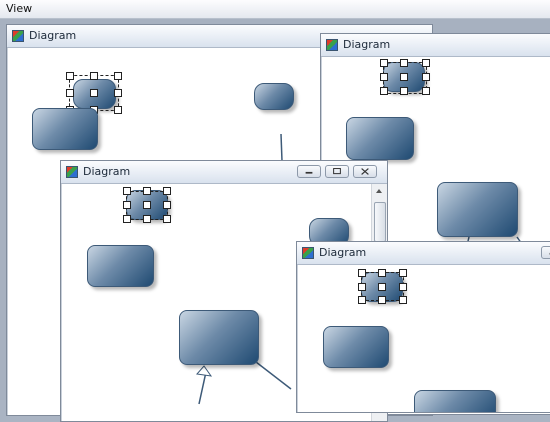  I want to click on menu-bar: View, so click(275, 9).